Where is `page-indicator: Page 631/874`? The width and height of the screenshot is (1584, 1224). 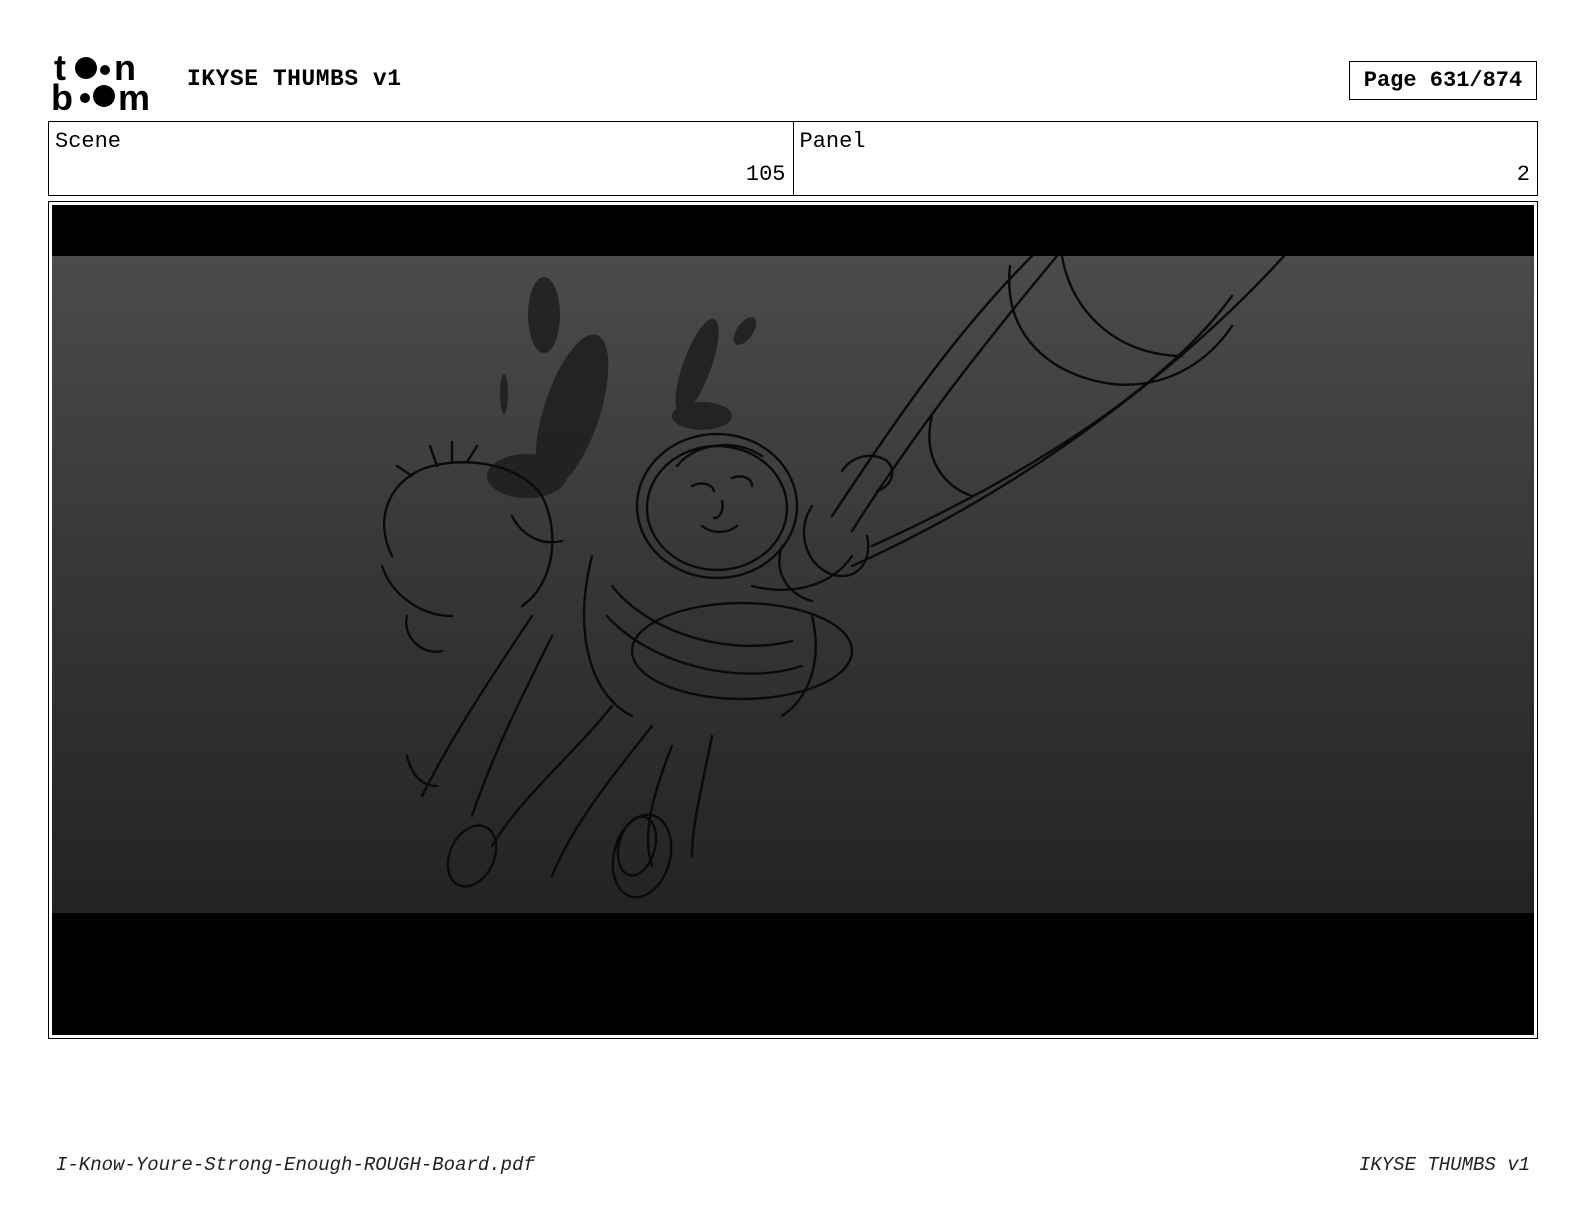 page-indicator: Page 631/874 is located at coordinates (1443, 80).